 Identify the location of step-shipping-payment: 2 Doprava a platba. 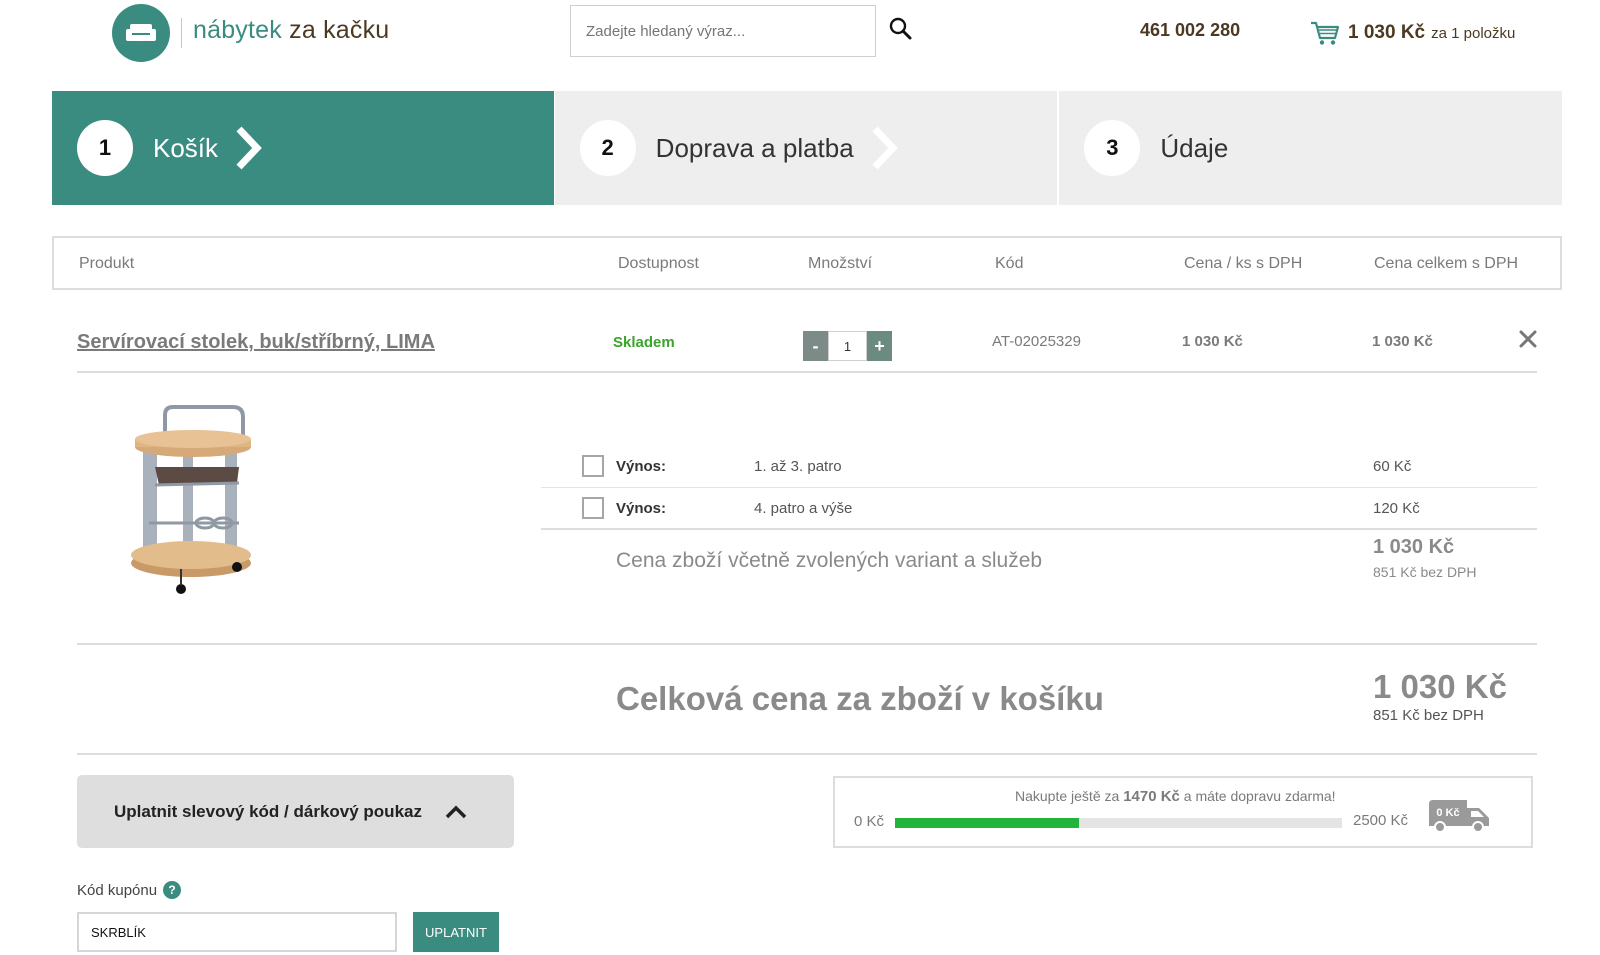
(806, 148).